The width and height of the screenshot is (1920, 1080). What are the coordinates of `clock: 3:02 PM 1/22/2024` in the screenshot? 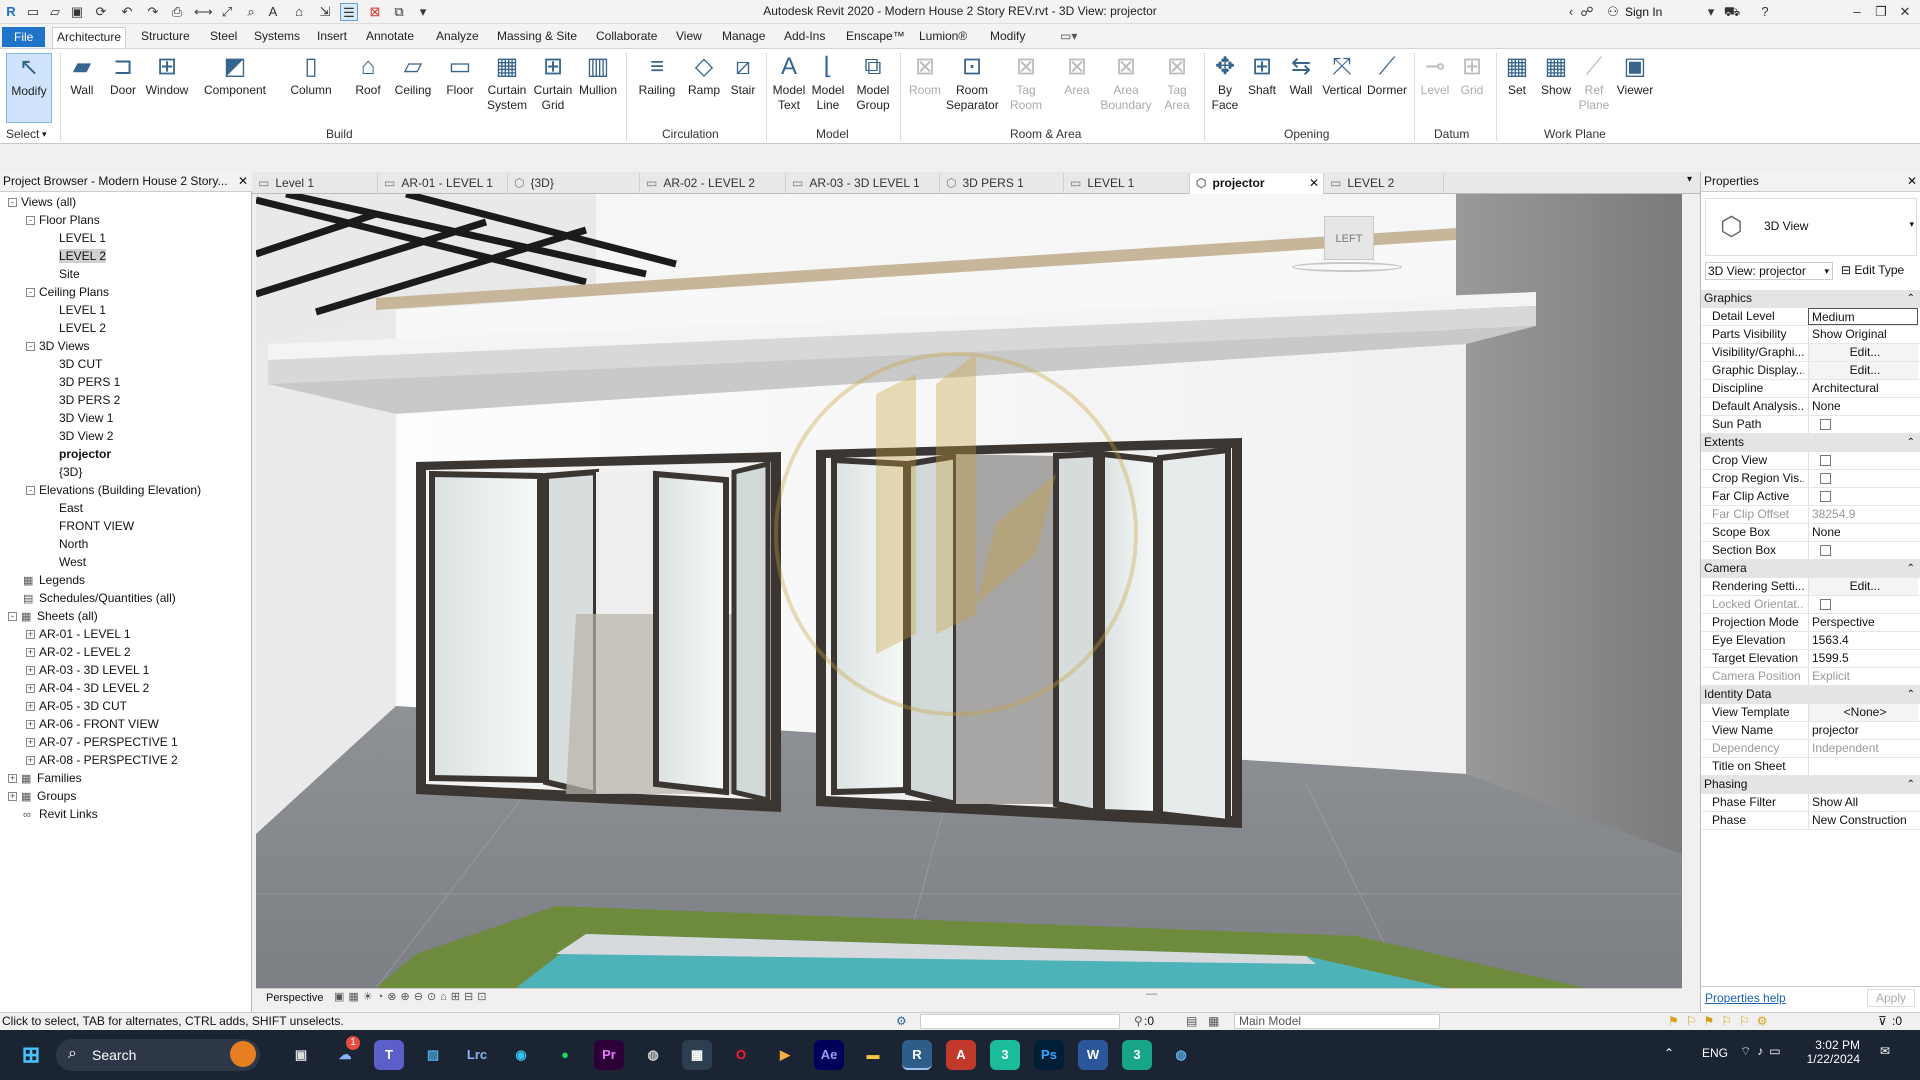 It's located at (1828, 1052).